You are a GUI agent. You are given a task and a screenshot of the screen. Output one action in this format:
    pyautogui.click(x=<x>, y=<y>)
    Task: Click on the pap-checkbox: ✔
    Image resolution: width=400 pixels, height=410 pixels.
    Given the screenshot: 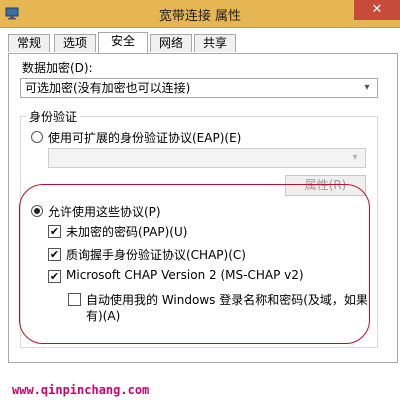 What is the action you would take?
    pyautogui.click(x=54, y=231)
    